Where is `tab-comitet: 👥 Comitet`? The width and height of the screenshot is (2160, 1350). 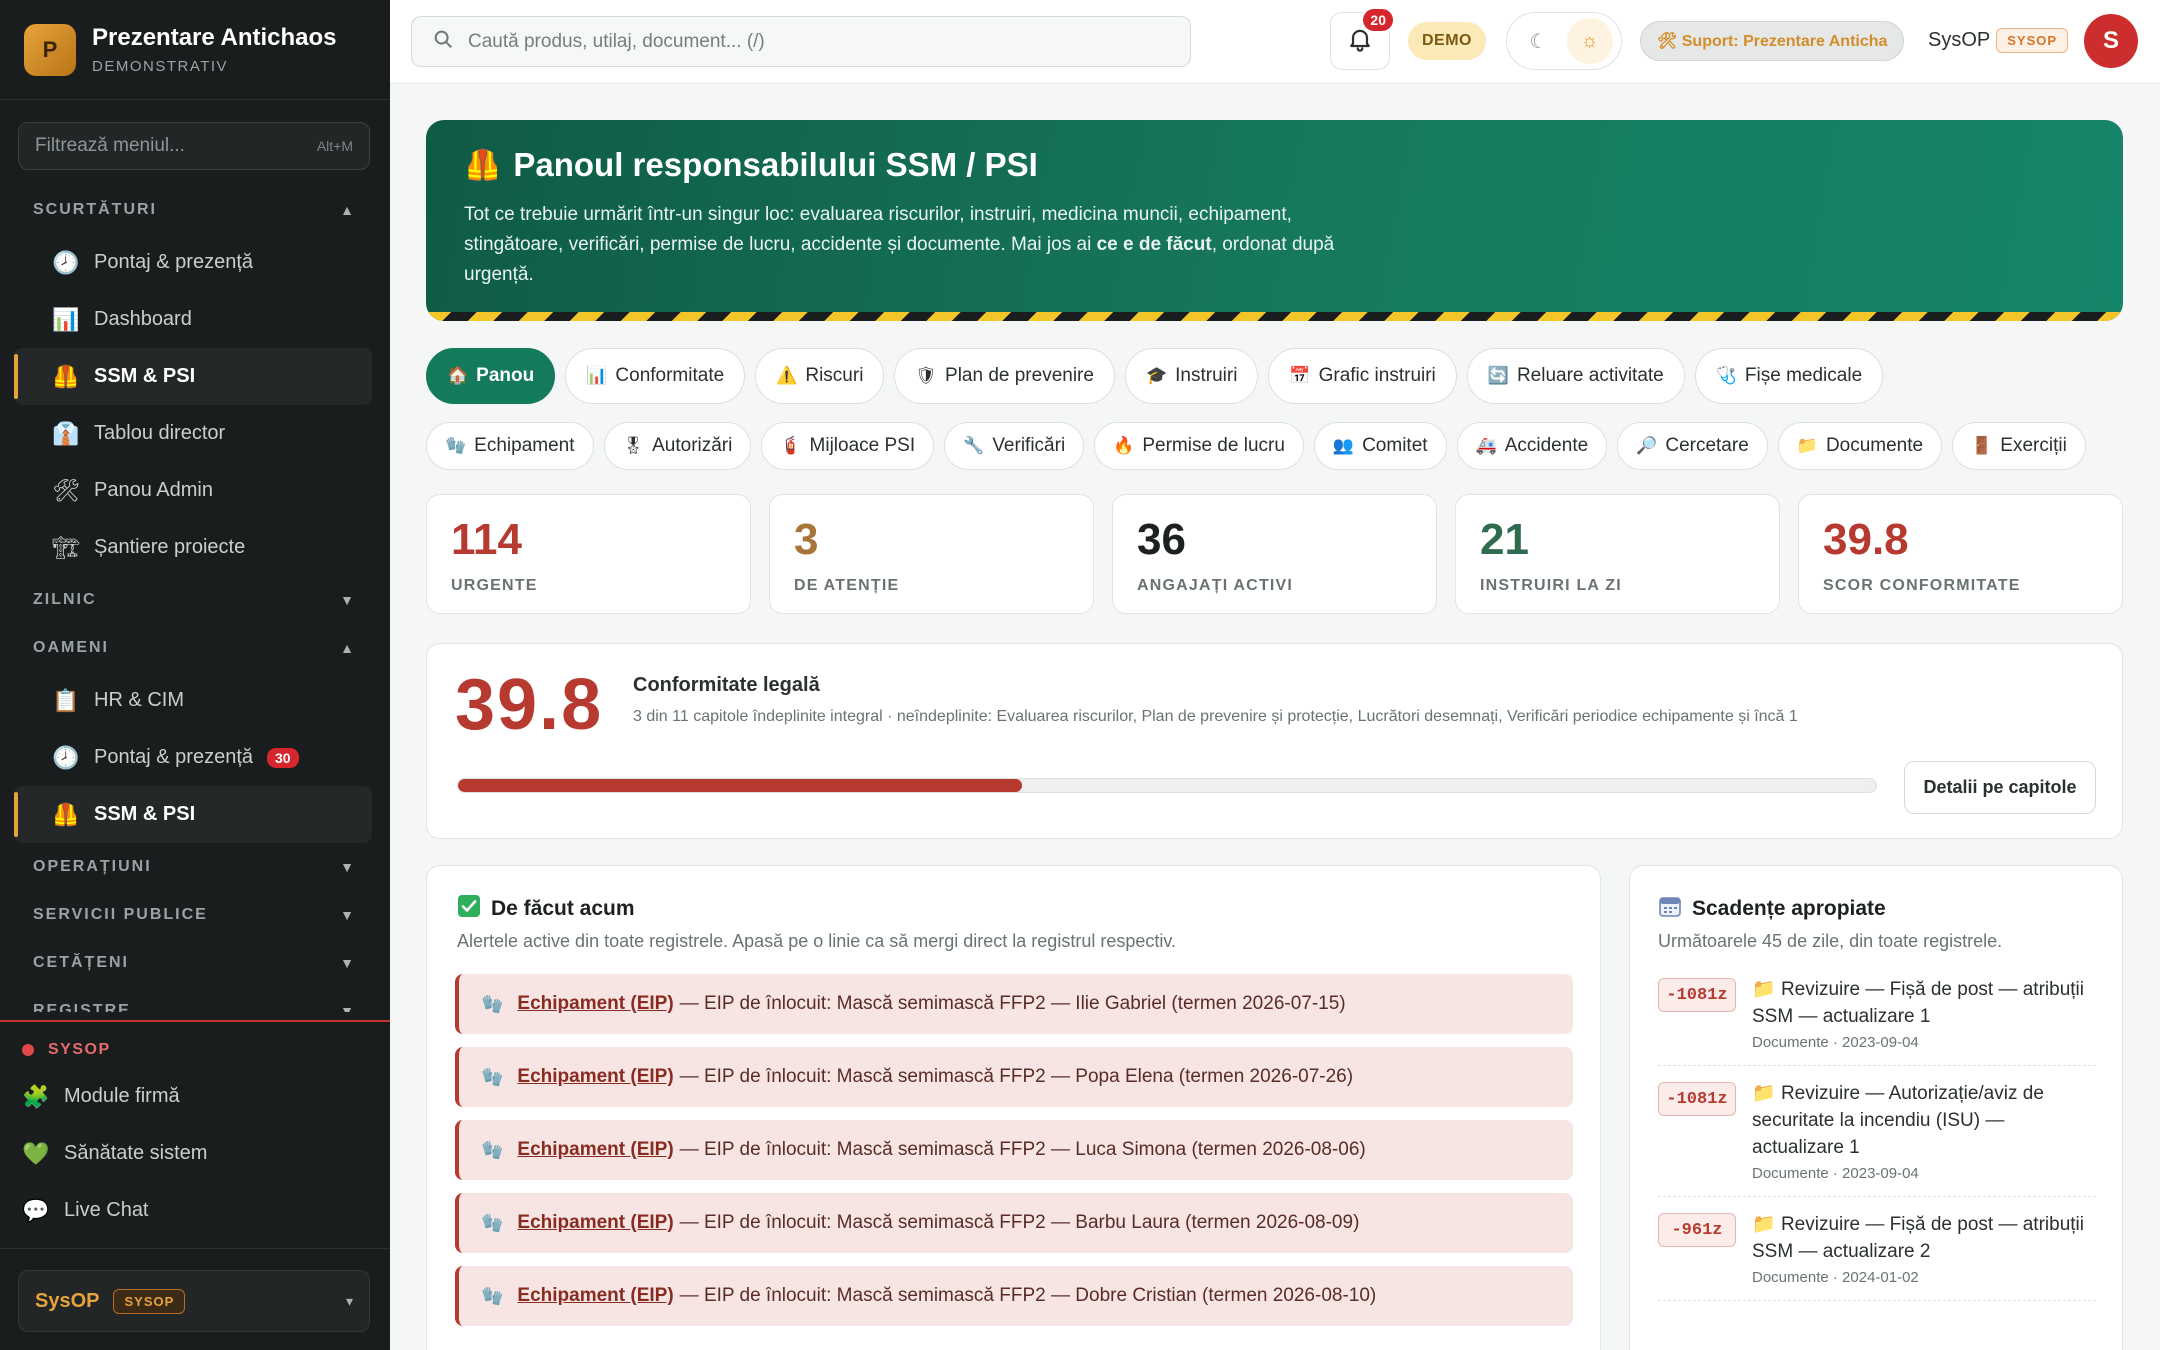 tab-comitet: 👥 Comitet is located at coordinates (1380, 446).